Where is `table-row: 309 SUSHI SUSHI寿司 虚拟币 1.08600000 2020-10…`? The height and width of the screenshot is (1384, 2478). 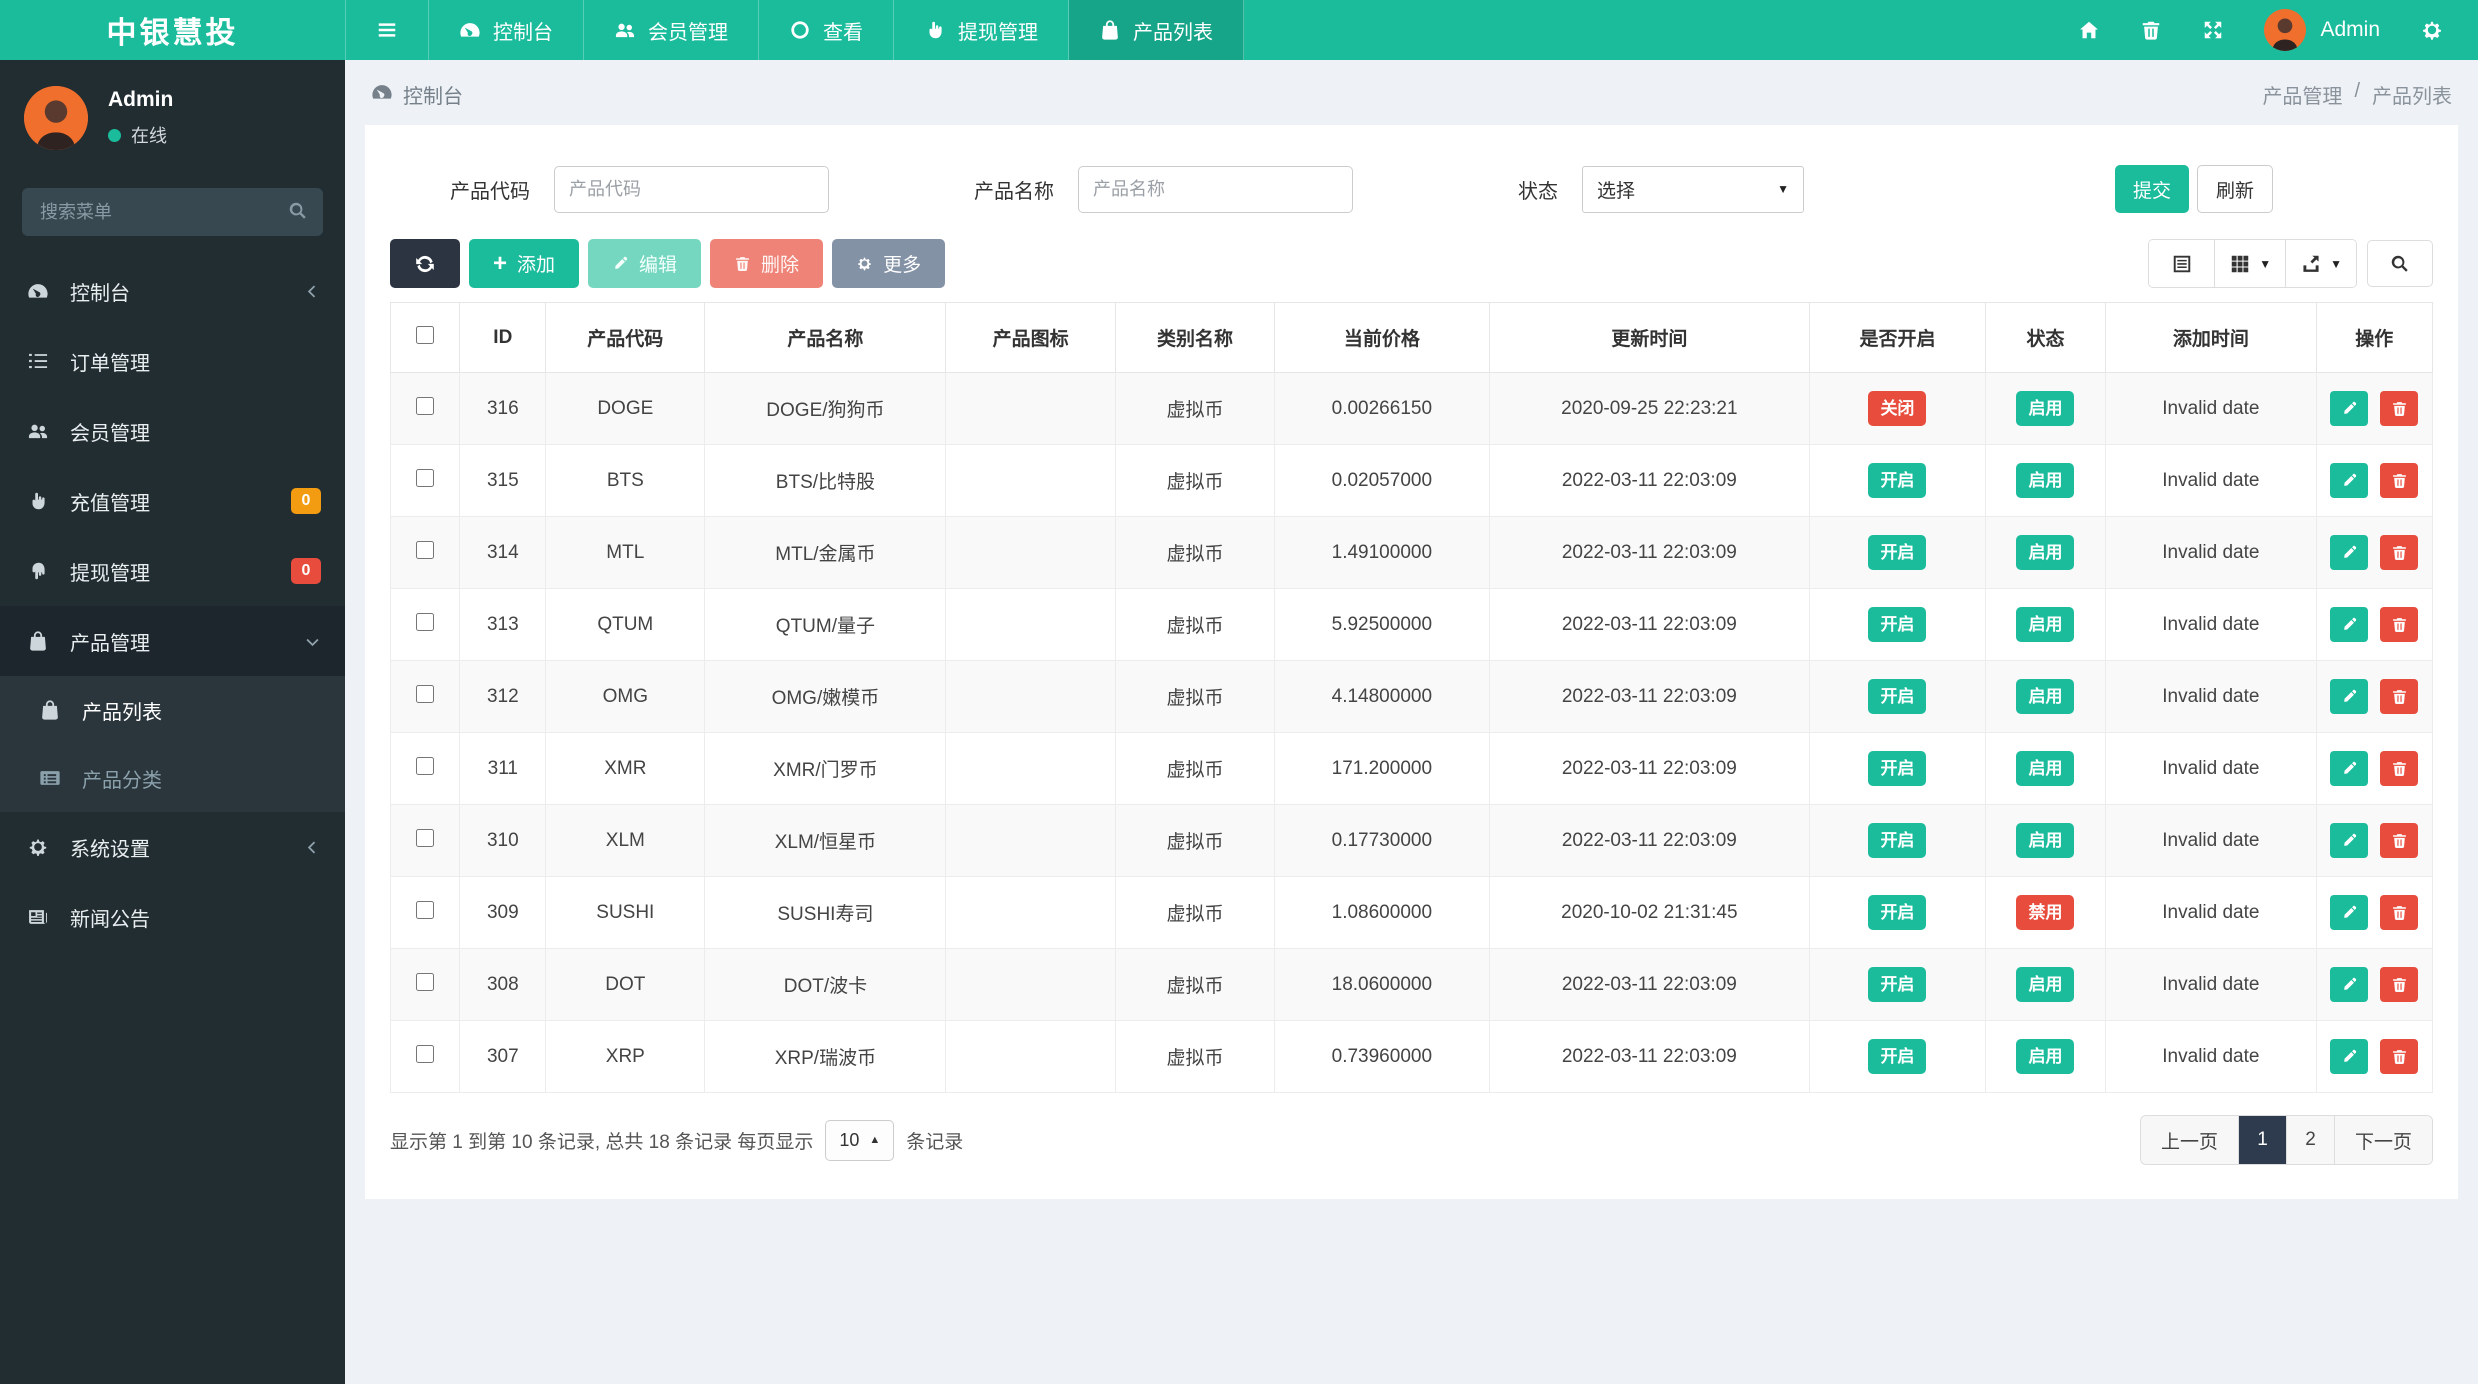
table-row: 309 SUSHI SUSHI寿司 虚拟币 1.08600000 2020-10… is located at coordinates (1411, 912).